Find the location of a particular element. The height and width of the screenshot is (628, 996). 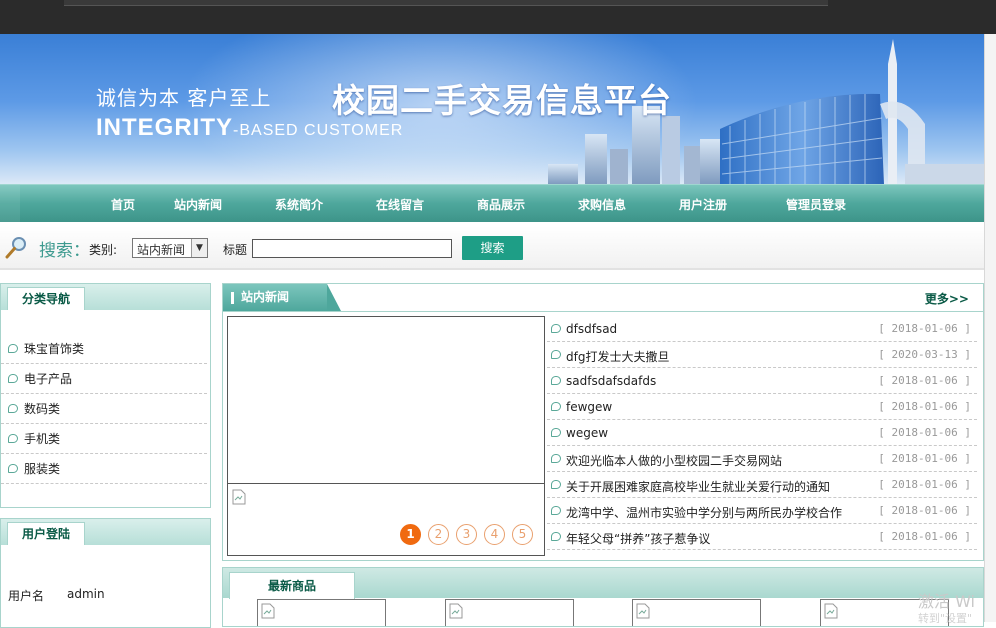

category-item-label: 手机类 is located at coordinates (42, 439).